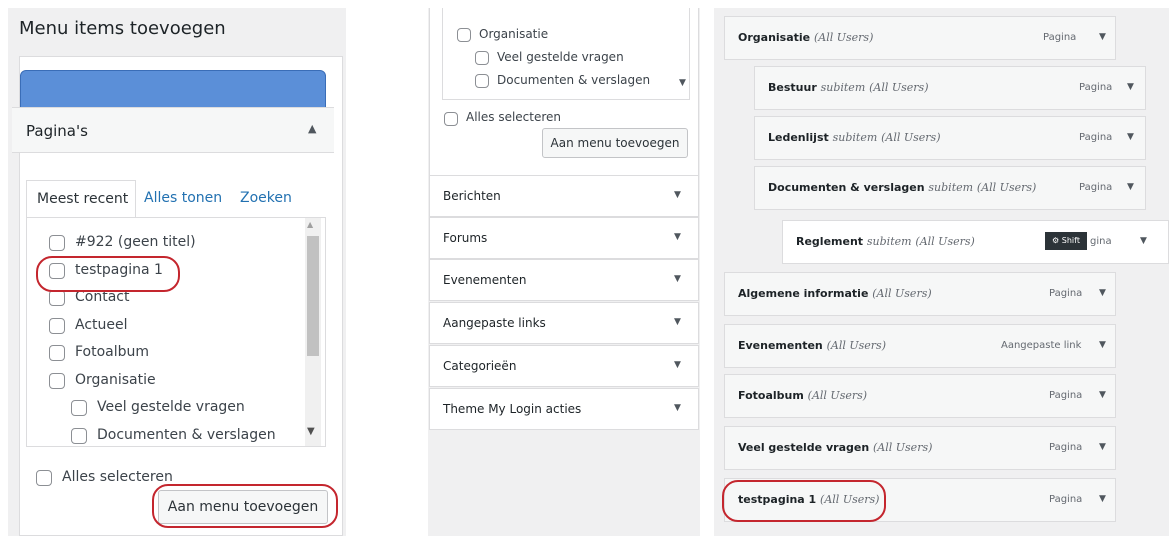  I want to click on menu-item-title: Veel gestelde vragen (All Users), so click(835, 447).